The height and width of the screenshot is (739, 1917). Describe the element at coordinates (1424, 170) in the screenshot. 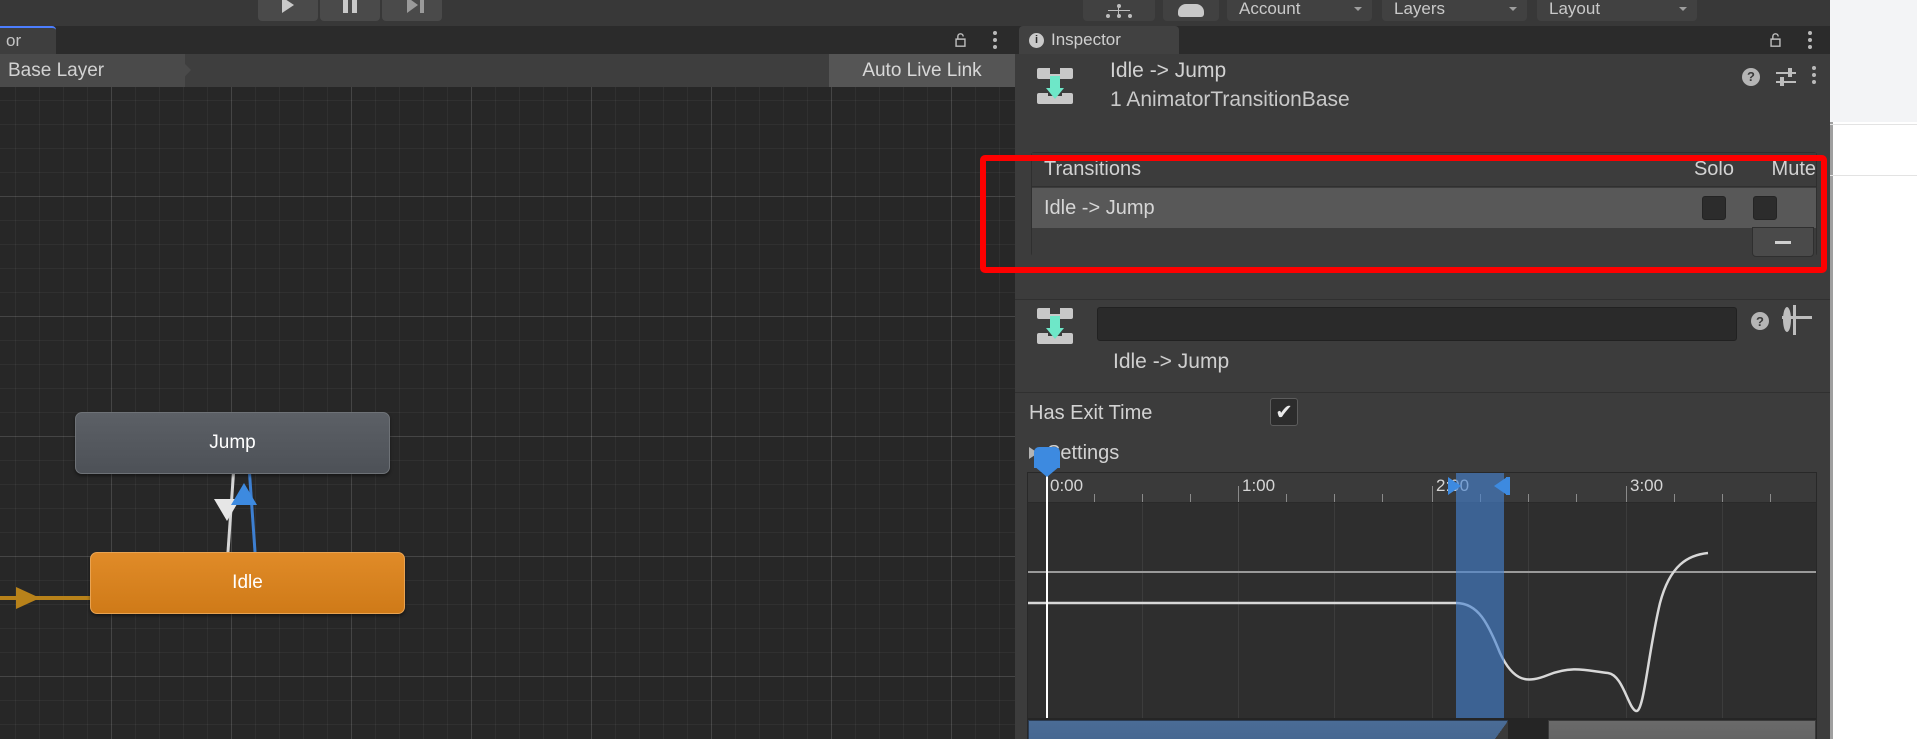

I see `transitions-list-header: Transitions Solo Mute` at that location.